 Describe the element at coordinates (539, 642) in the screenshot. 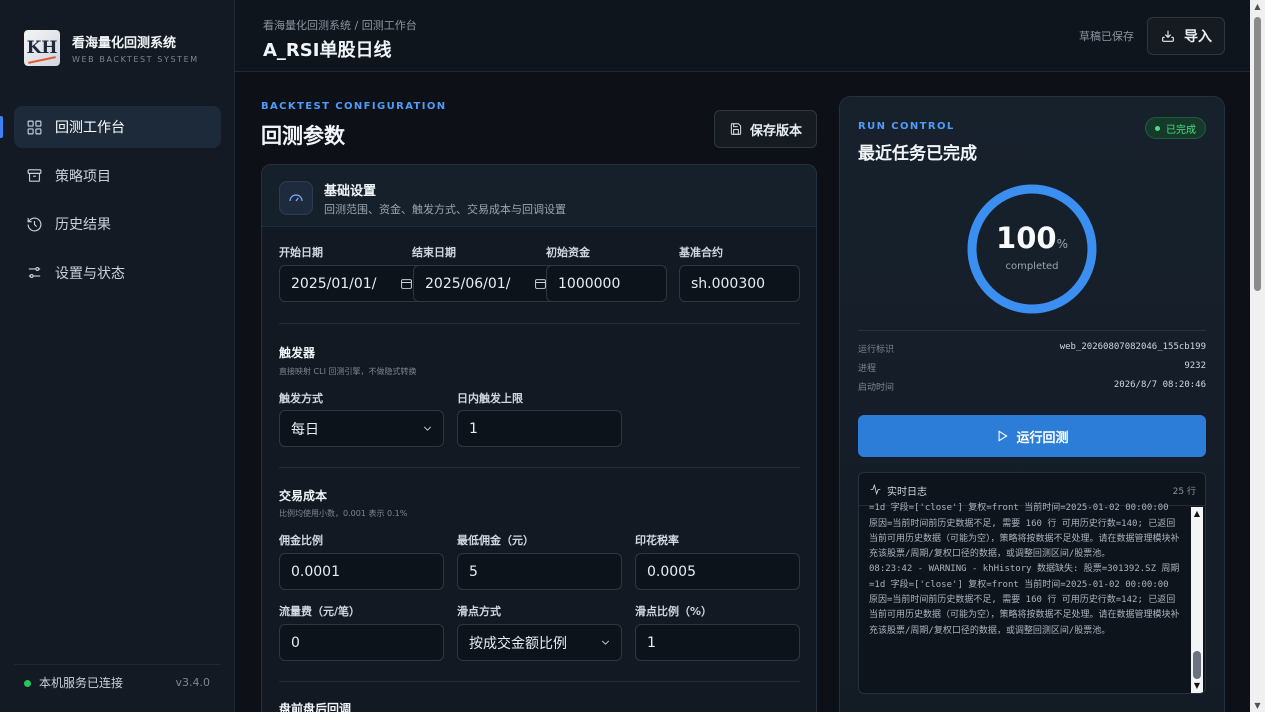

I see `slippage-mode-select: 按成交金额比例` at that location.